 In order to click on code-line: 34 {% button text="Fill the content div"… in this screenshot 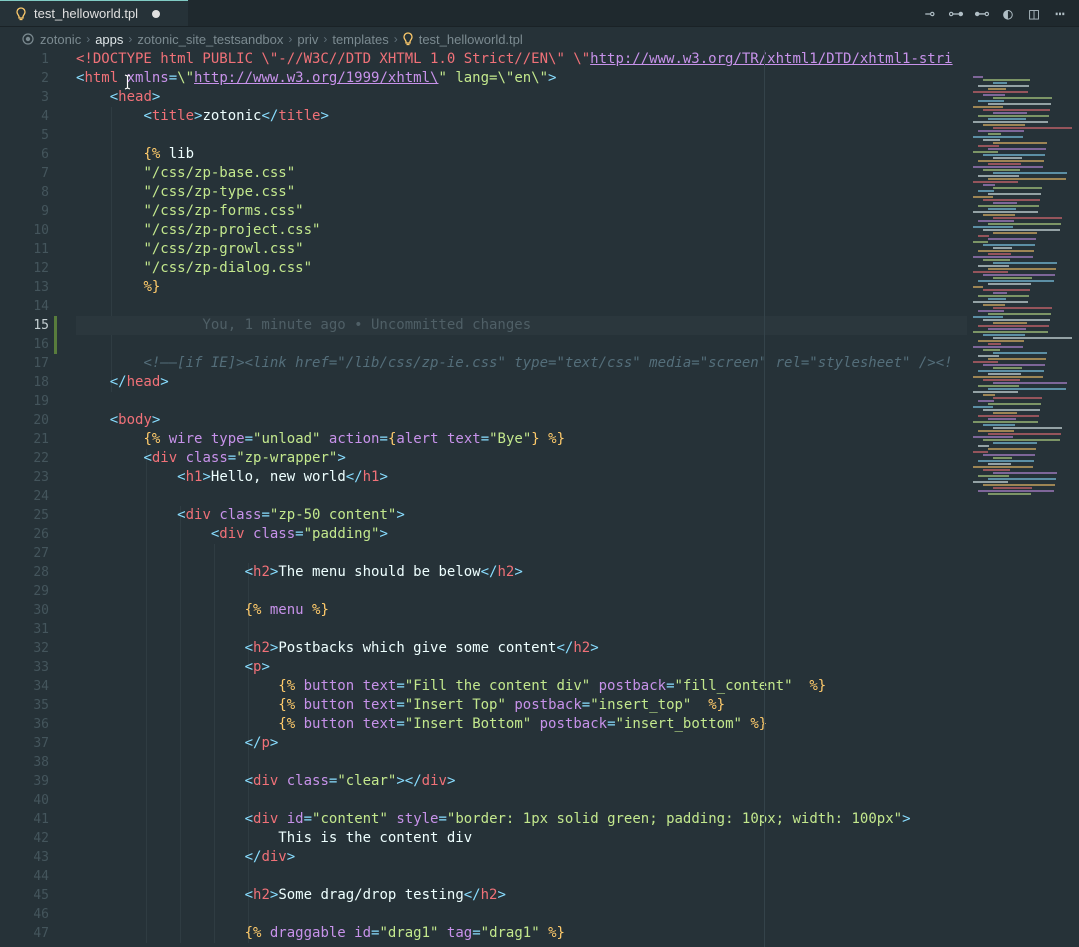, I will do `click(483, 686)`.